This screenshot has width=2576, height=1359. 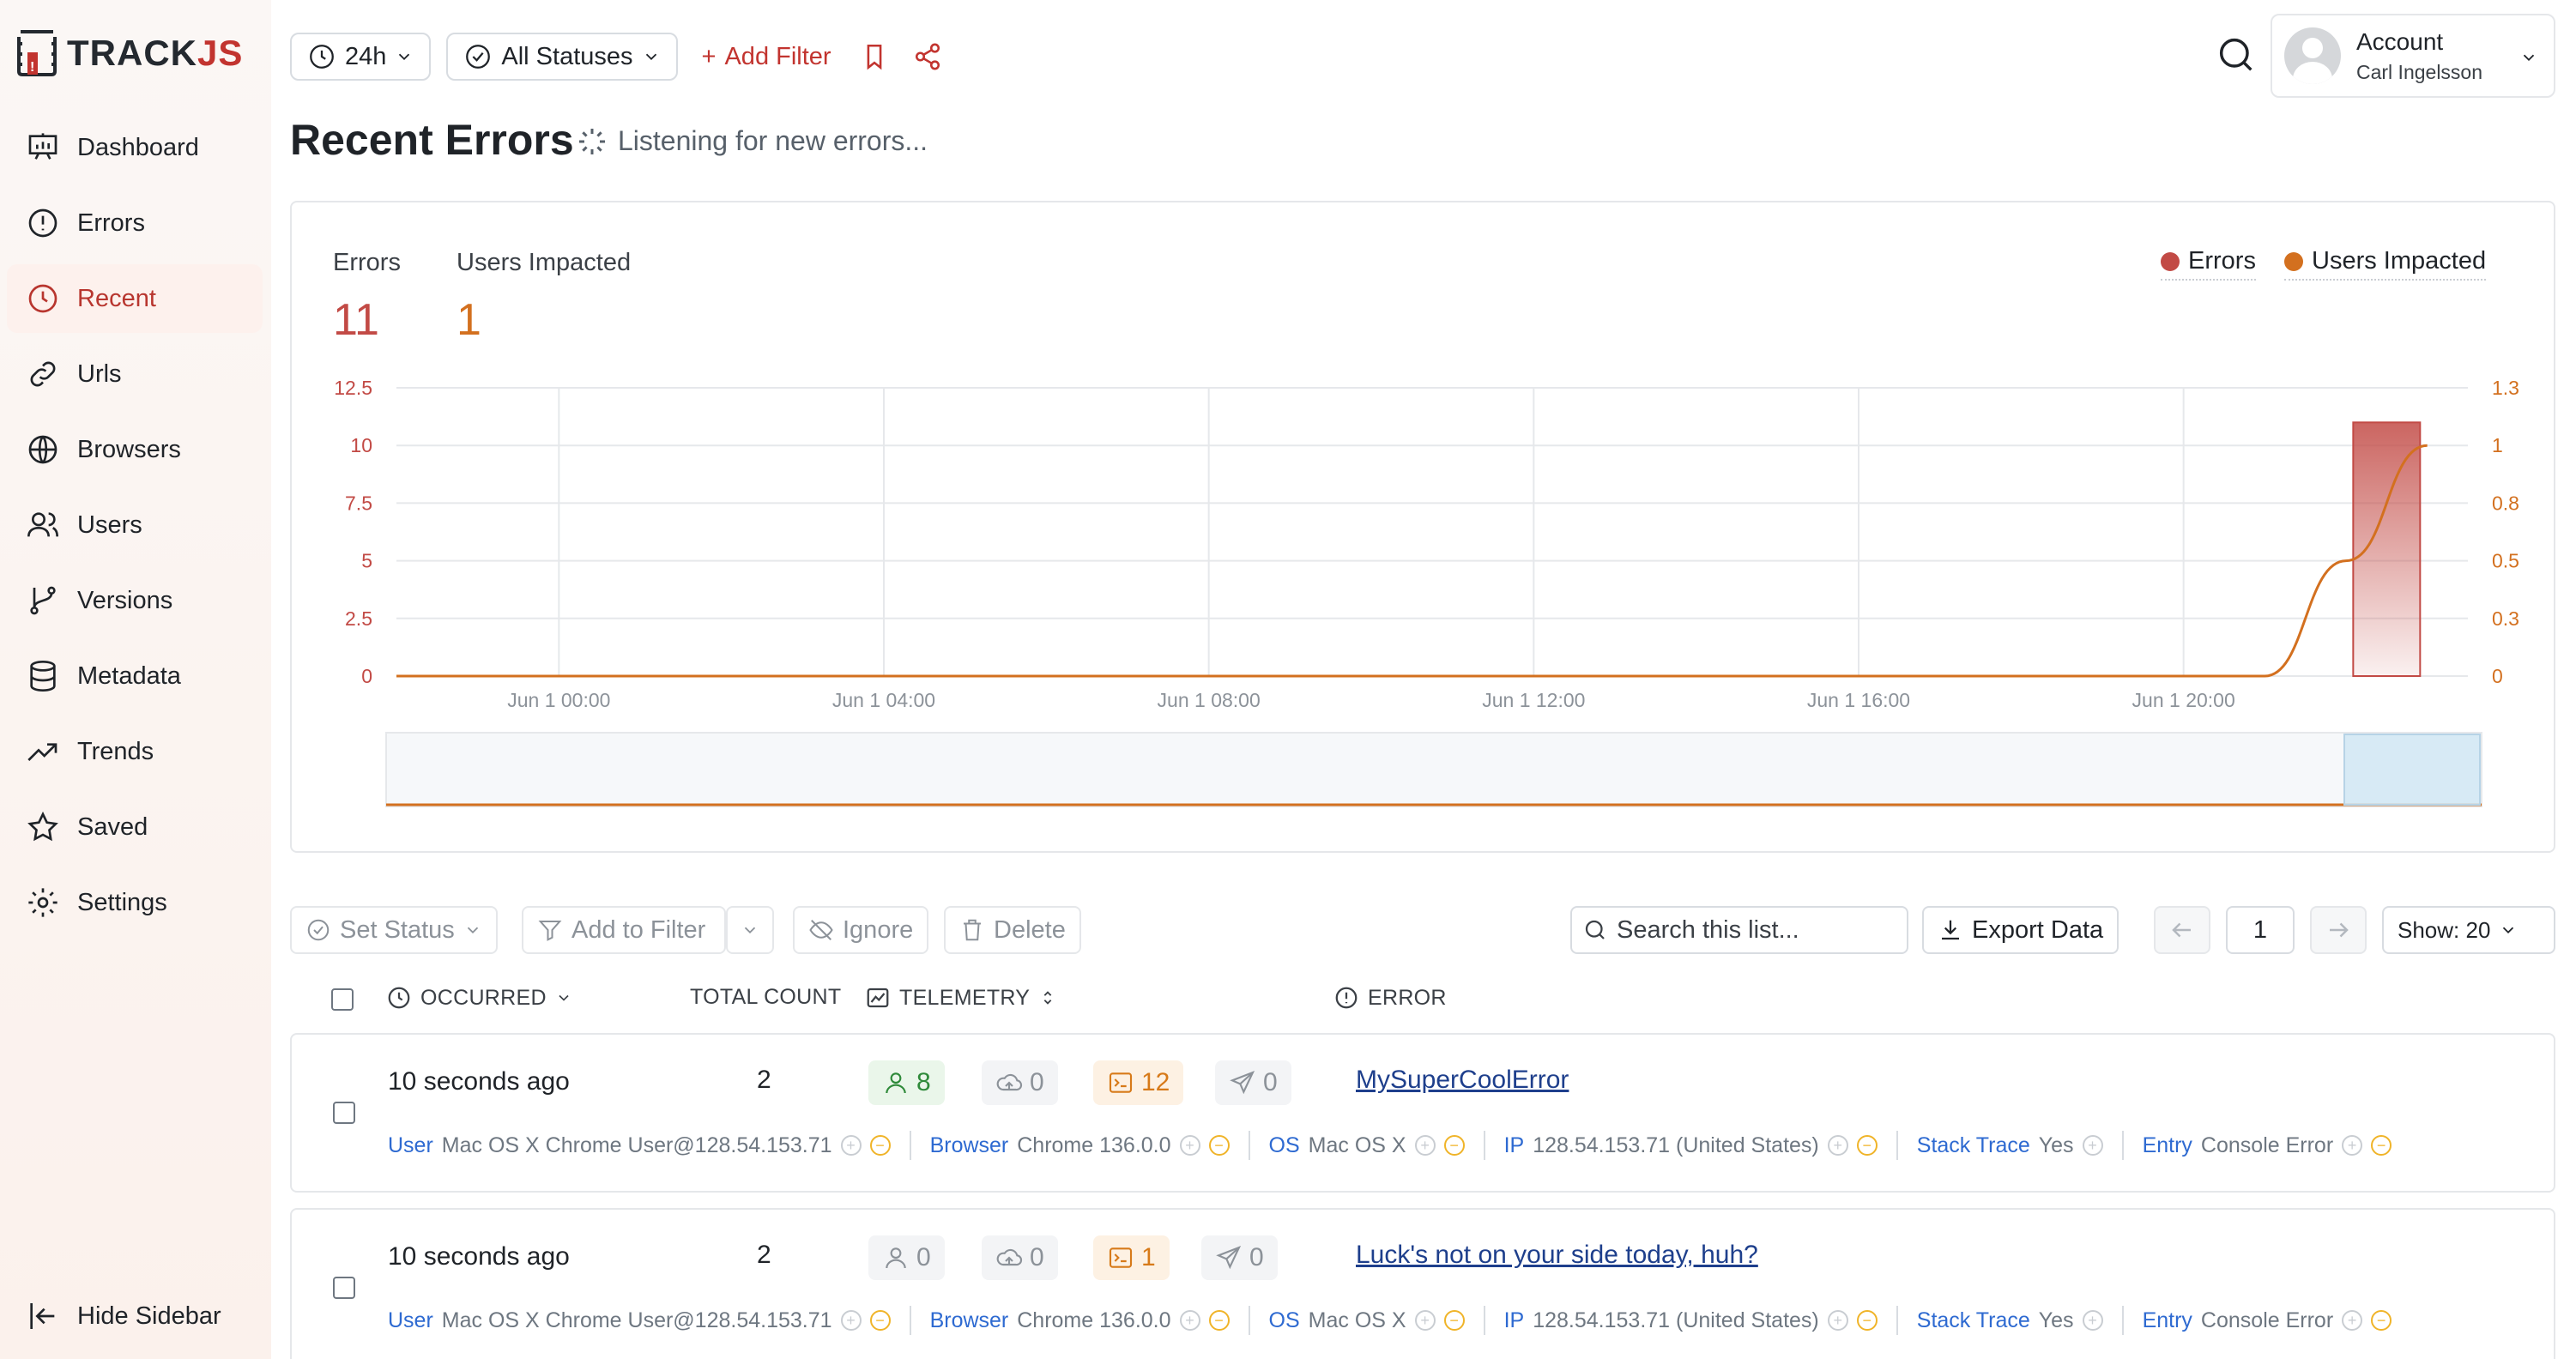 I want to click on export-data-button: Export Data, so click(x=2020, y=930).